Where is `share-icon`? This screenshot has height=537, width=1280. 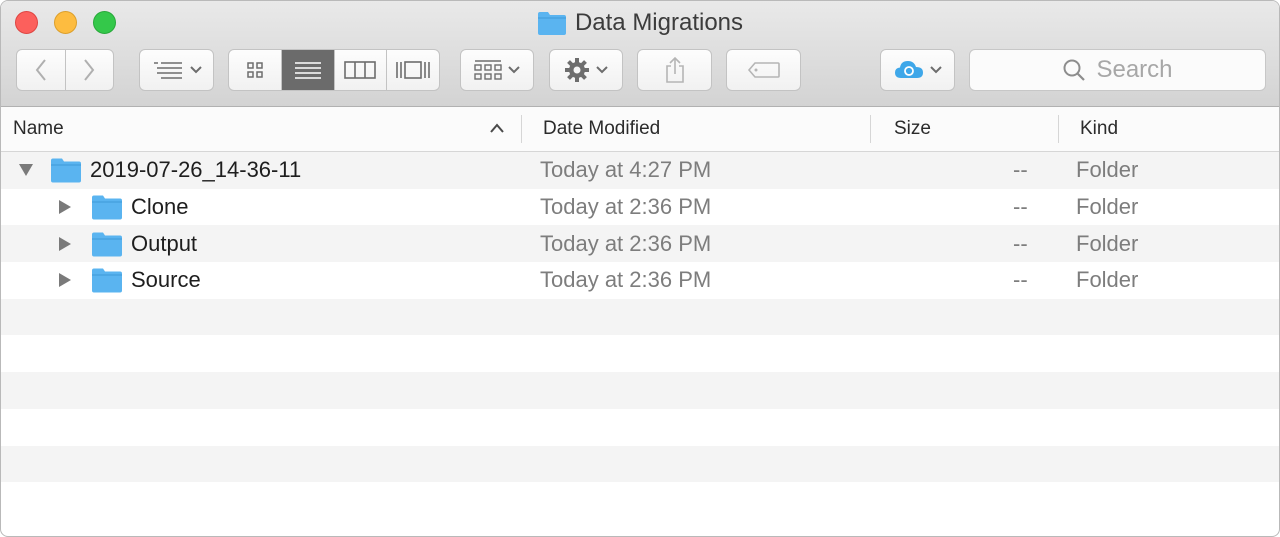 share-icon is located at coordinates (674, 69).